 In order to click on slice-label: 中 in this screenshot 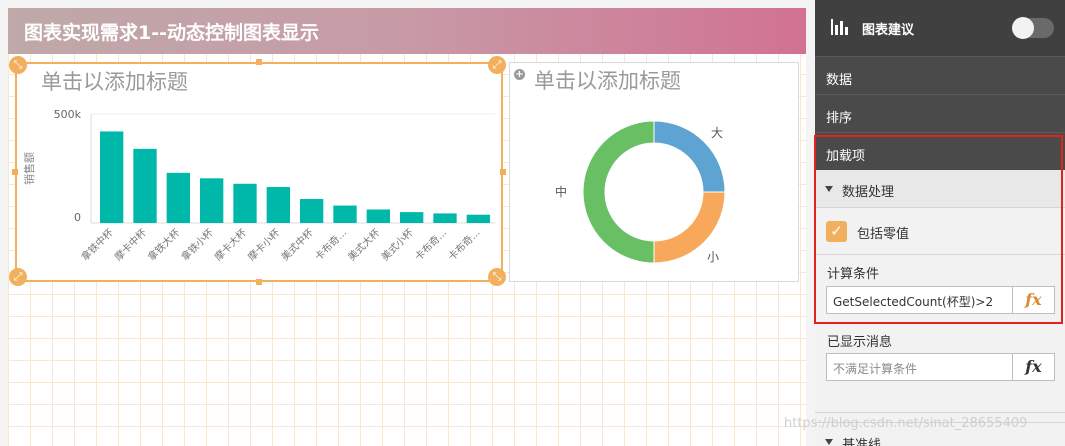, I will do `click(561, 191)`.